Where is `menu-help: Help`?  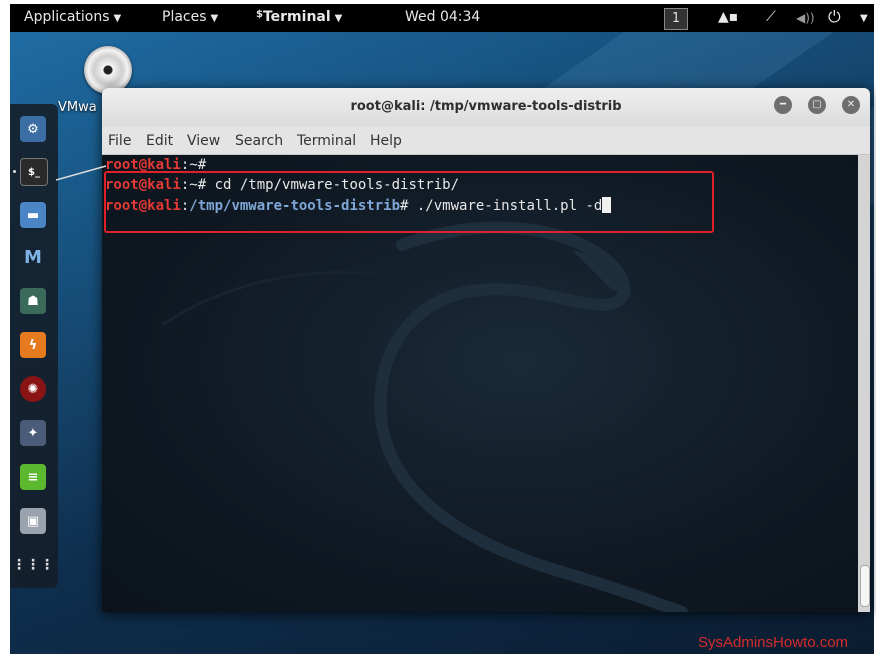
menu-help: Help is located at coordinates (386, 141).